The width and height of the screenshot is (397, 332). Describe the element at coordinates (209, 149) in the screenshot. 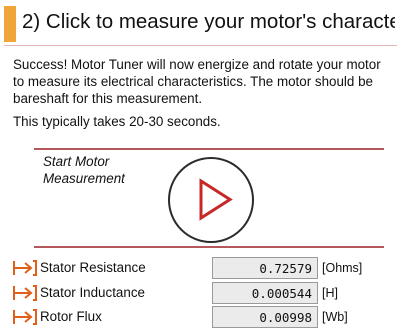

I see `divider-top` at that location.